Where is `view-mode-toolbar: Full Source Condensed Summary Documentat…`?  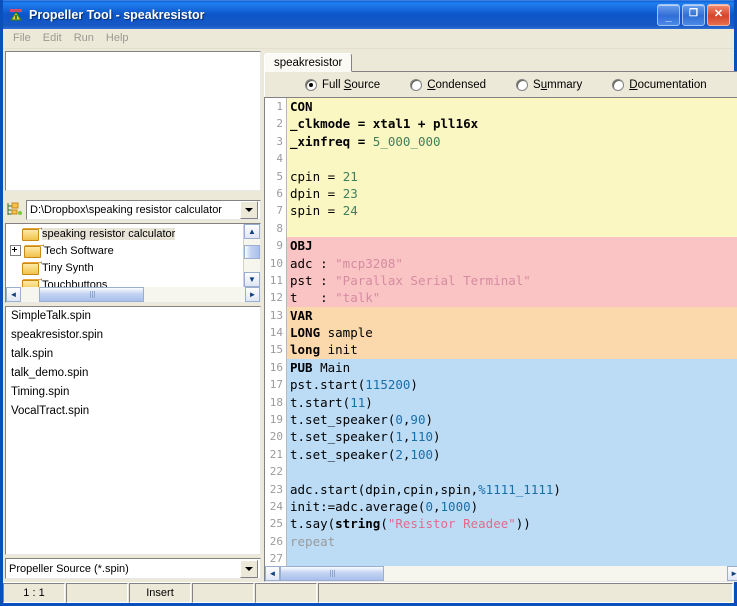
view-mode-toolbar: Full Source Condensed Summary Documentat… is located at coordinates (500, 84).